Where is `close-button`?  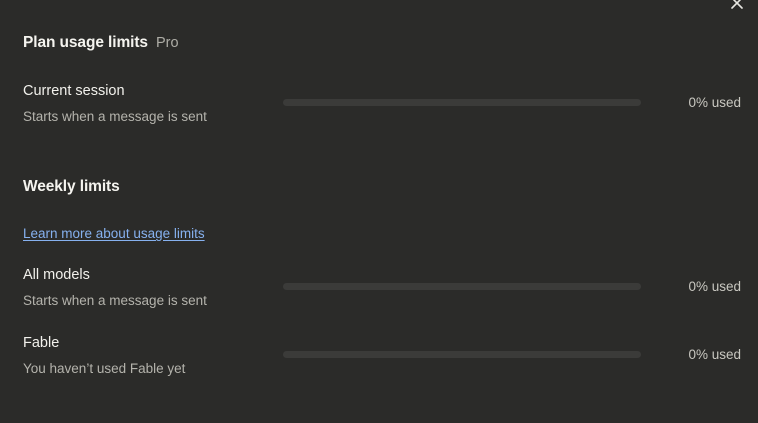
close-button is located at coordinates (737, 5).